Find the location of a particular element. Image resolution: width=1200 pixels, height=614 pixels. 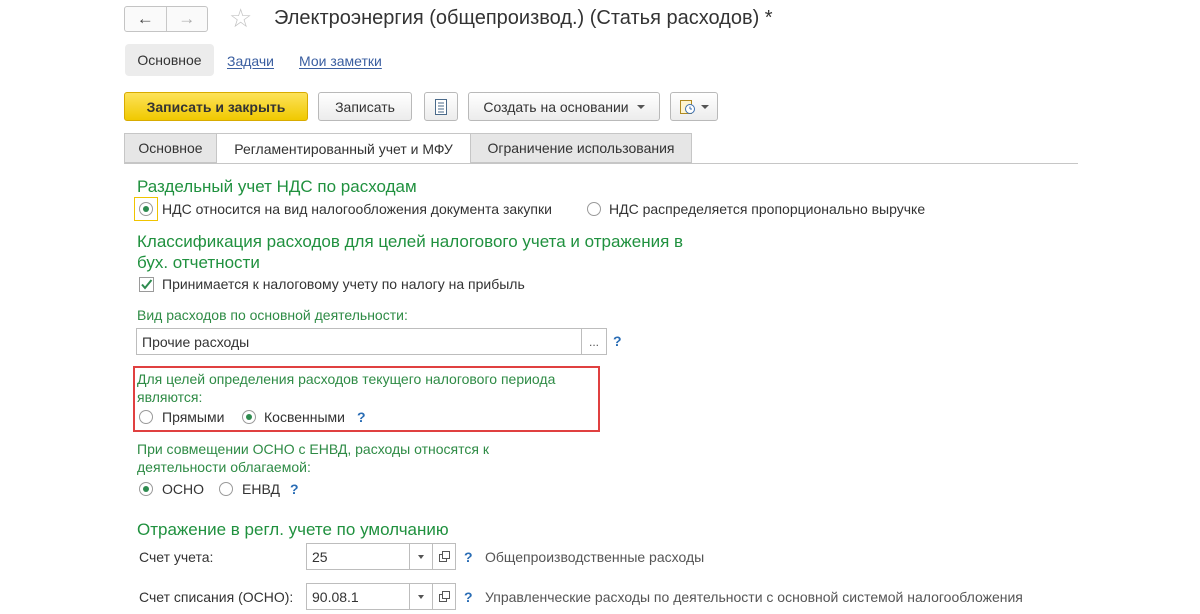

regl-section-title: Отражение в регл. учете по умолчанию is located at coordinates (293, 529).